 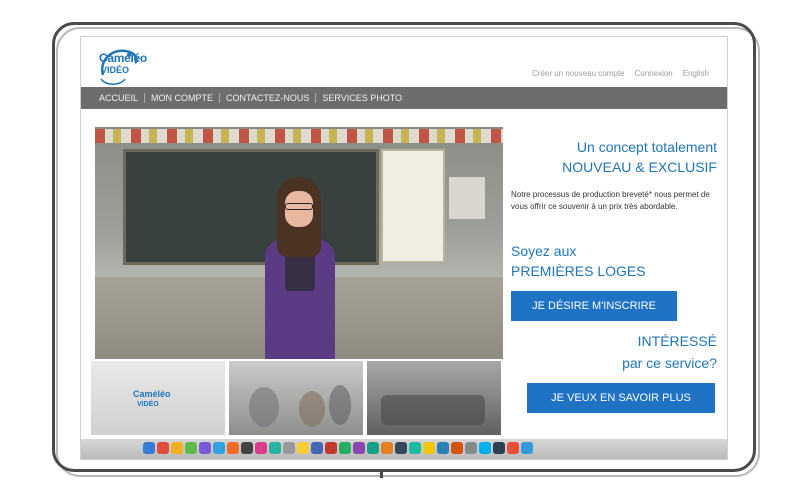 I want to click on nav-item-contact: CONTACTEZ-NOUS, so click(x=267, y=98).